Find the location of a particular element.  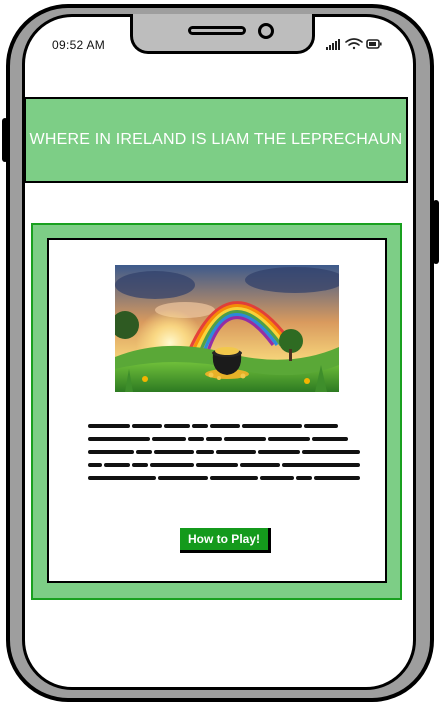

status-icons is located at coordinates (354, 44).